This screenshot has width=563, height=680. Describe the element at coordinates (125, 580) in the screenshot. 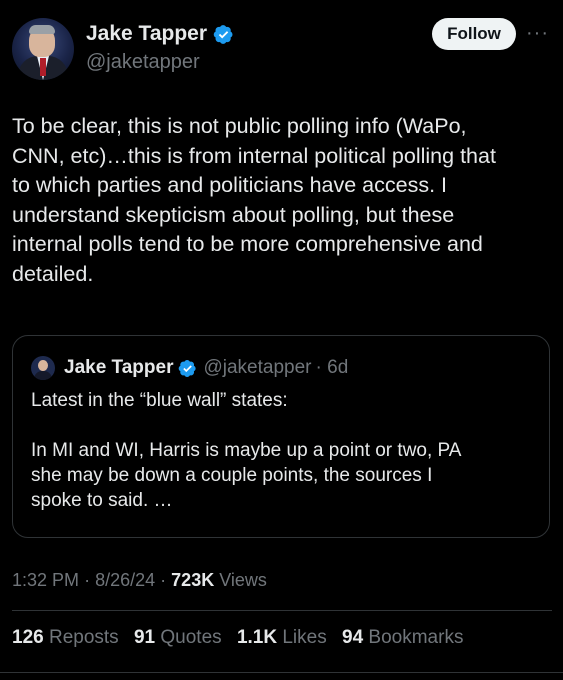

I see `tweet-date: 8/26/24` at that location.